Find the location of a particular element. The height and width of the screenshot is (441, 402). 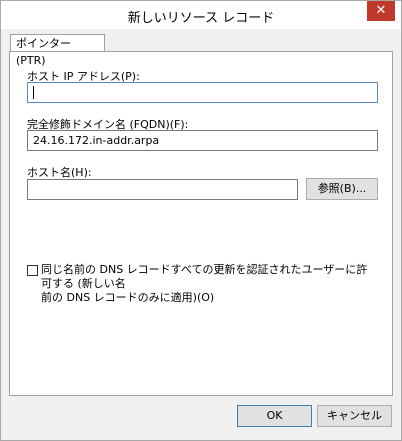

fqdn-input: 24.16.172.in-addr.arpa is located at coordinates (202, 140).